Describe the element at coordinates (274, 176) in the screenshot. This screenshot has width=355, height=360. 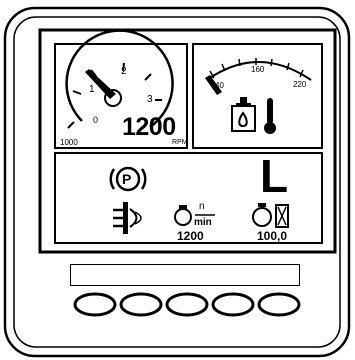
I see `gear-indicator: L` at that location.